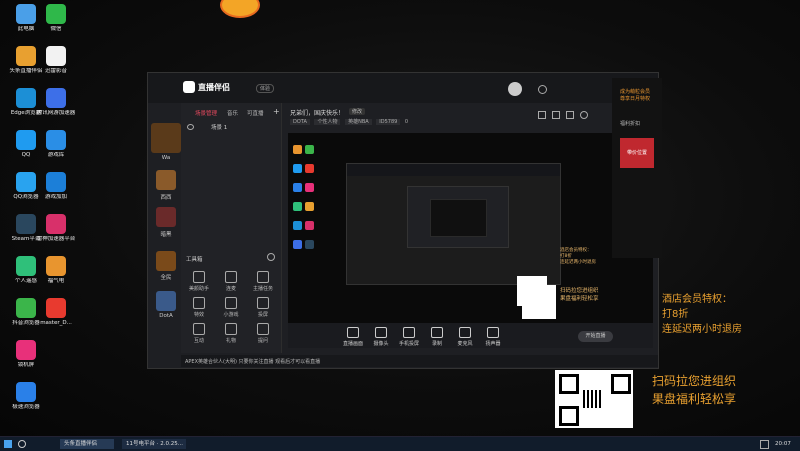  I want to click on desktop-icon: 游戏加加, so click(56, 186).